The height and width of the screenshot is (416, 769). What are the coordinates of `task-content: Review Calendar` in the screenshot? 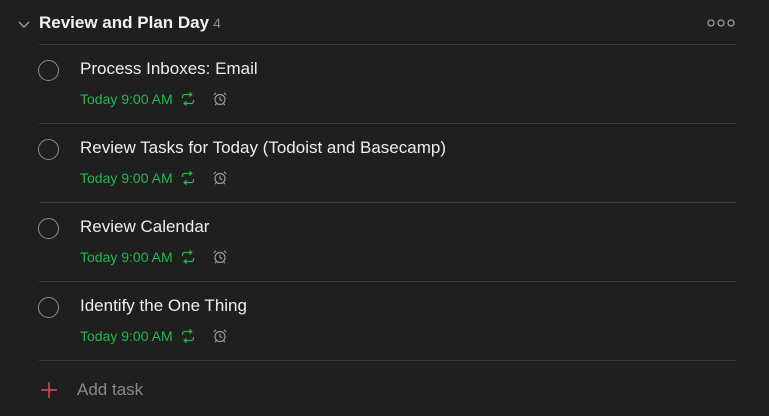 It's located at (144, 227).